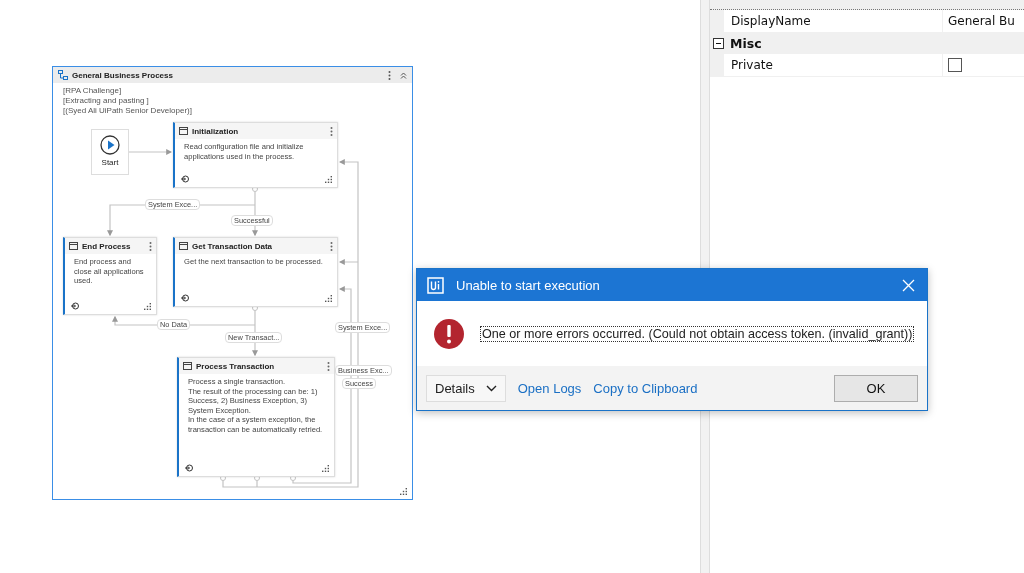 This screenshot has height=573, width=1024. I want to click on start-label: Start, so click(110, 162).